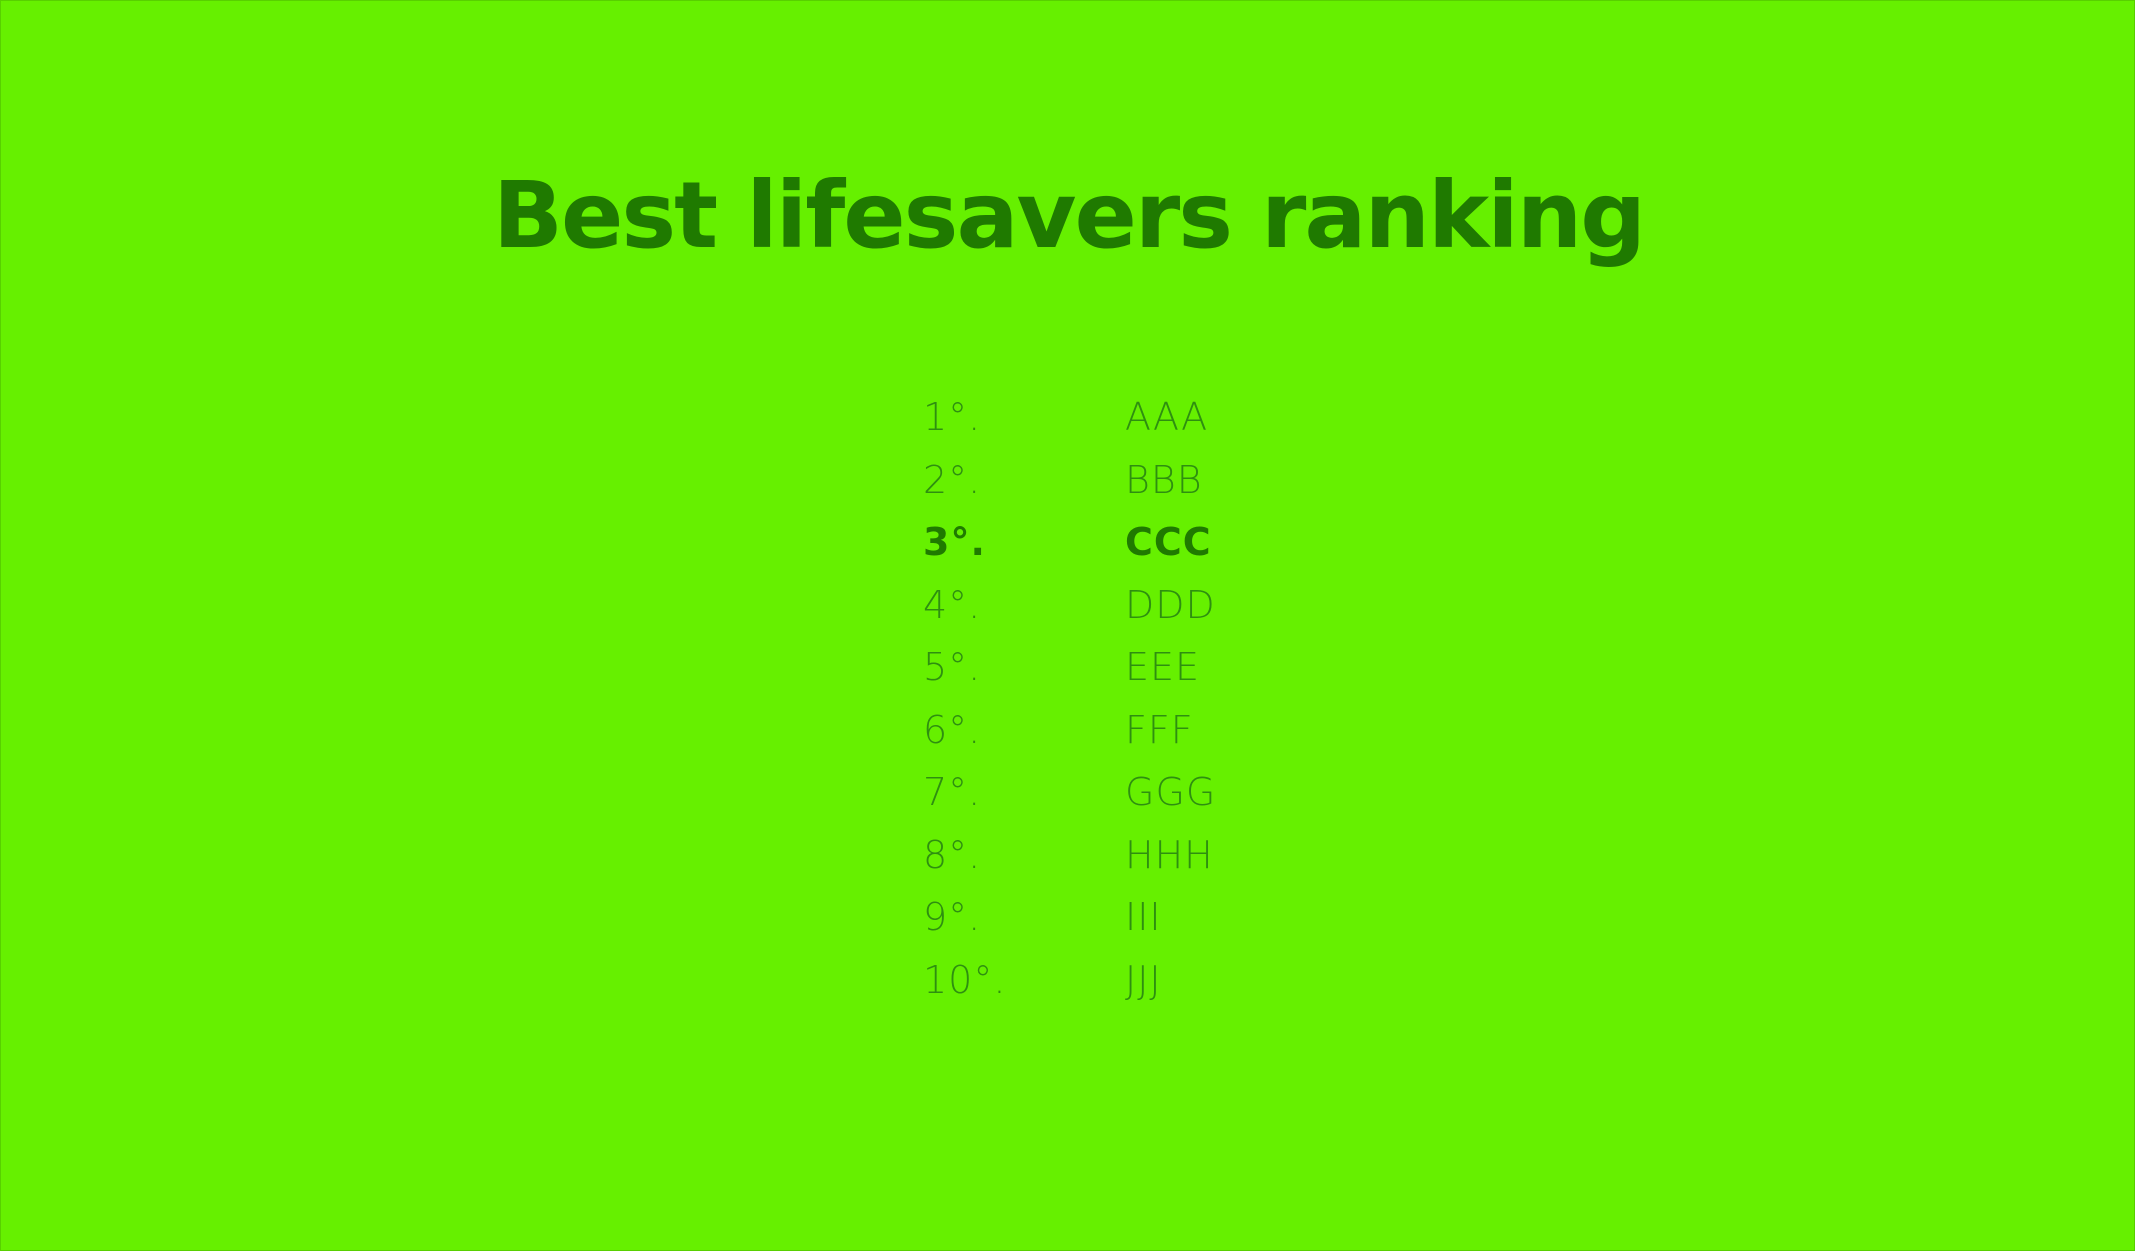  What do you see at coordinates (952, 667) in the screenshot?
I see `rank-position: 5°.` at bounding box center [952, 667].